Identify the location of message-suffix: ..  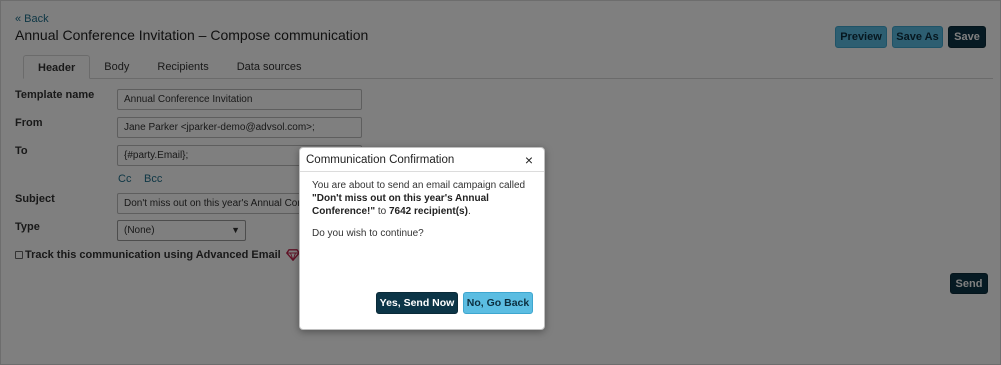
(469, 211).